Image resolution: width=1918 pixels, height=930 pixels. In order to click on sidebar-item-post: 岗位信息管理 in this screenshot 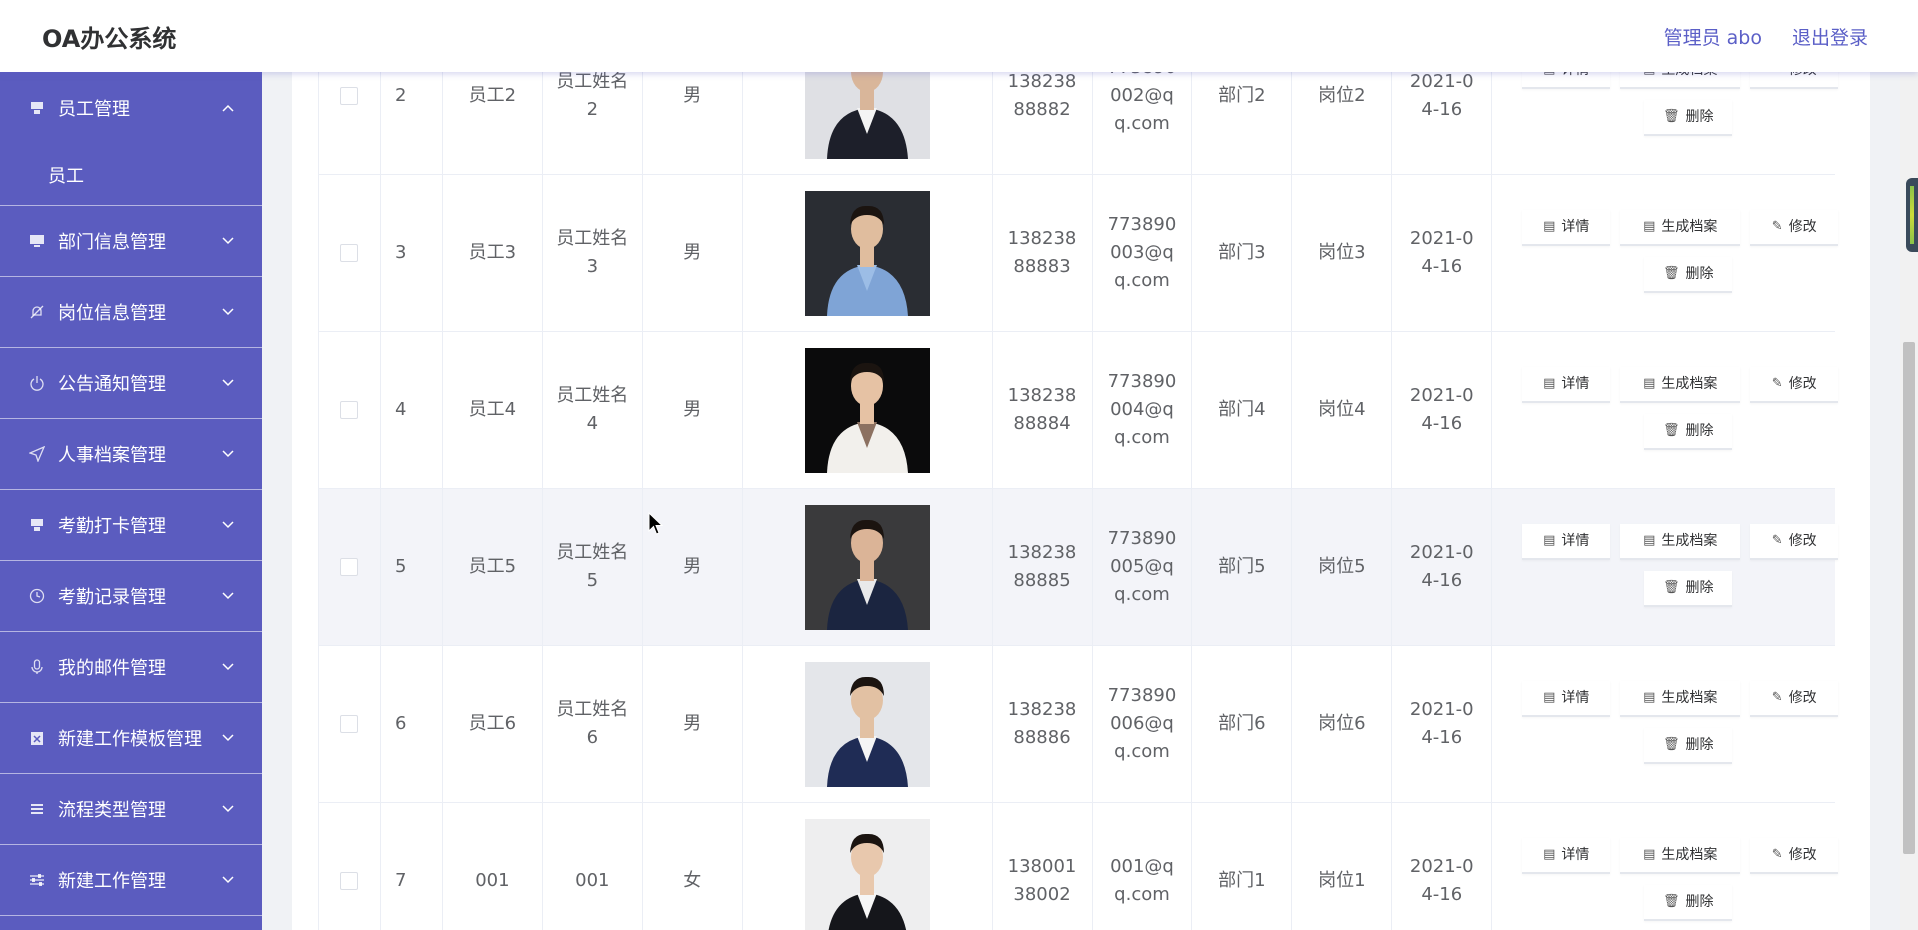, I will do `click(131, 312)`.